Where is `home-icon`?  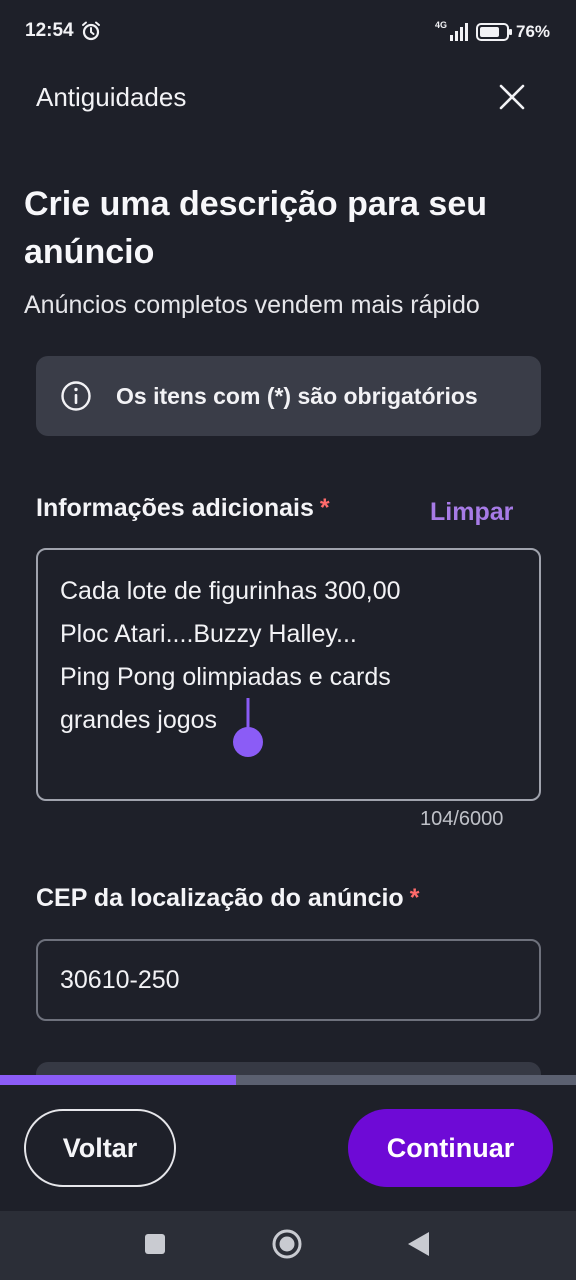
home-icon is located at coordinates (287, 1244).